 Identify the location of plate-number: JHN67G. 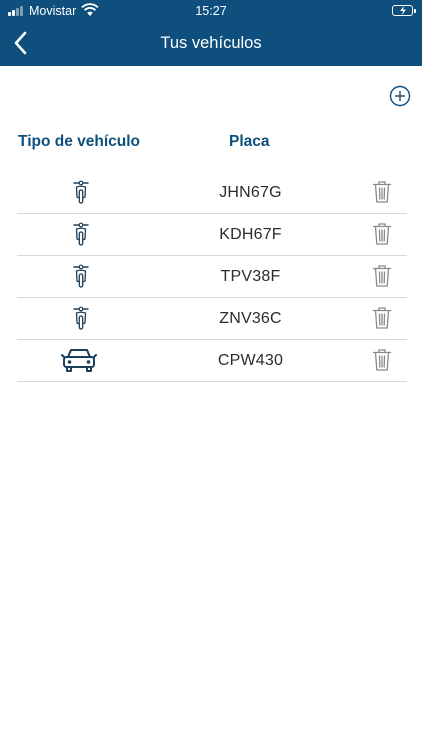
(250, 192).